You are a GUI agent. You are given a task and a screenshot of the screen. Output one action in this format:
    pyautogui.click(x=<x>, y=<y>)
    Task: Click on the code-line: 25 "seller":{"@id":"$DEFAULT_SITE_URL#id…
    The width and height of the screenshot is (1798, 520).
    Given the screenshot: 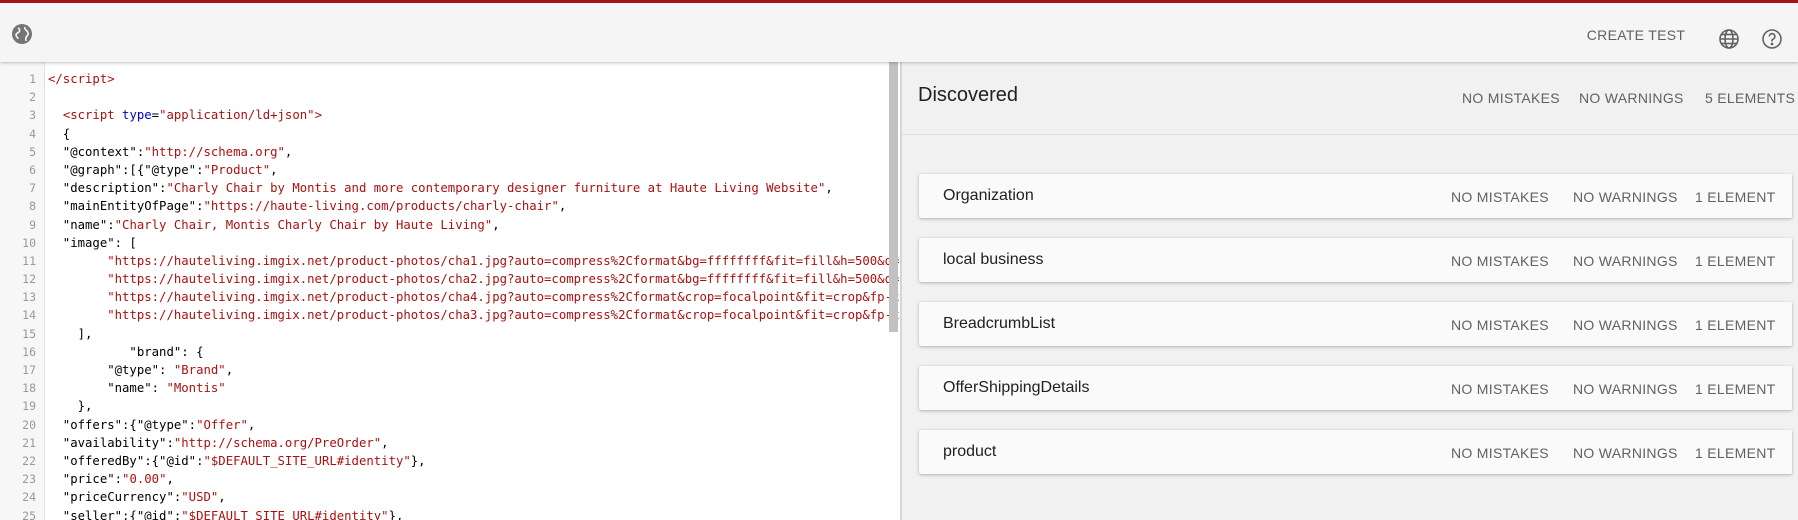 What is the action you would take?
    pyautogui.click(x=445, y=513)
    